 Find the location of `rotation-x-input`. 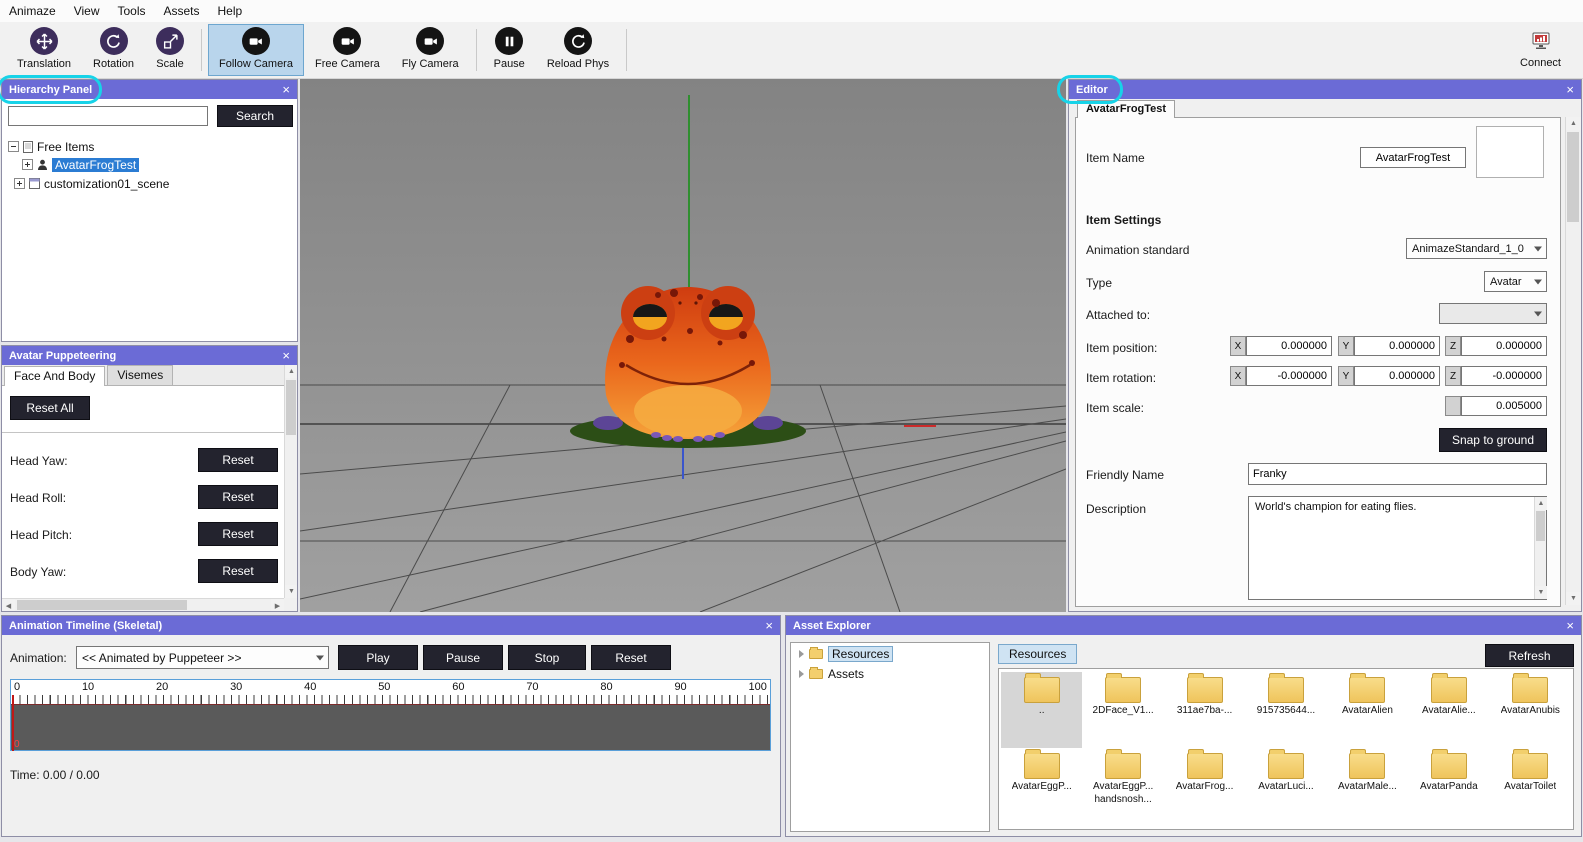

rotation-x-input is located at coordinates (1289, 376).